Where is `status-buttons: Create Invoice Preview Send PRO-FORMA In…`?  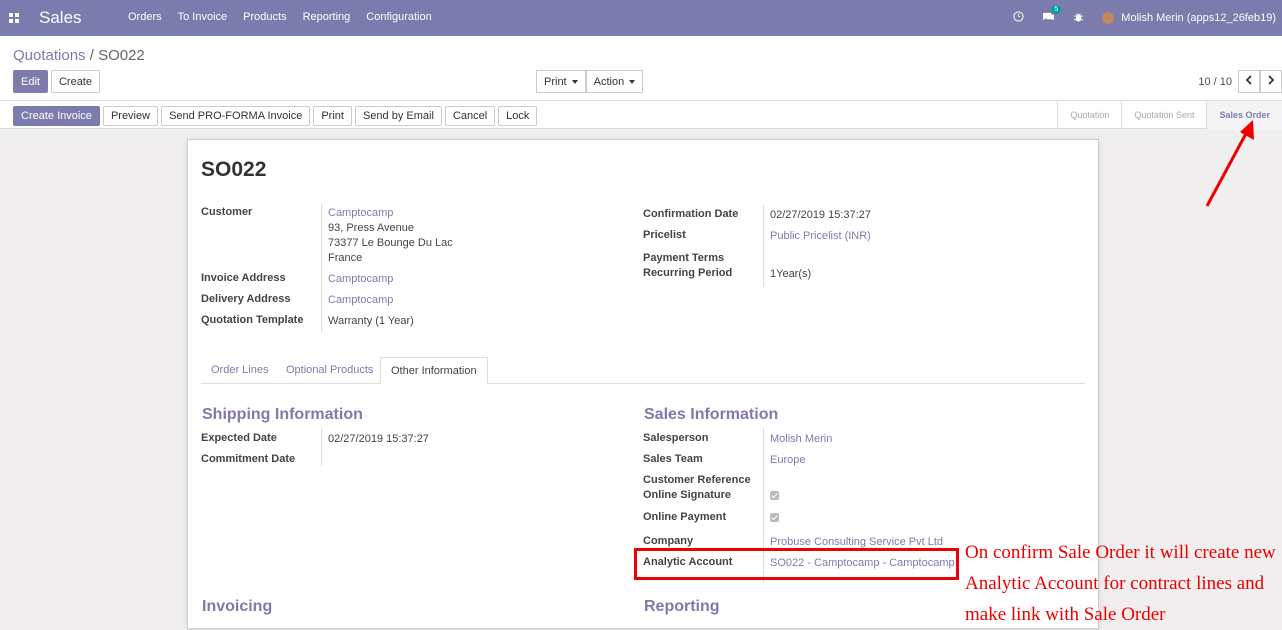
status-buttons: Create Invoice Preview Send PRO-FORMA In… is located at coordinates (275, 116).